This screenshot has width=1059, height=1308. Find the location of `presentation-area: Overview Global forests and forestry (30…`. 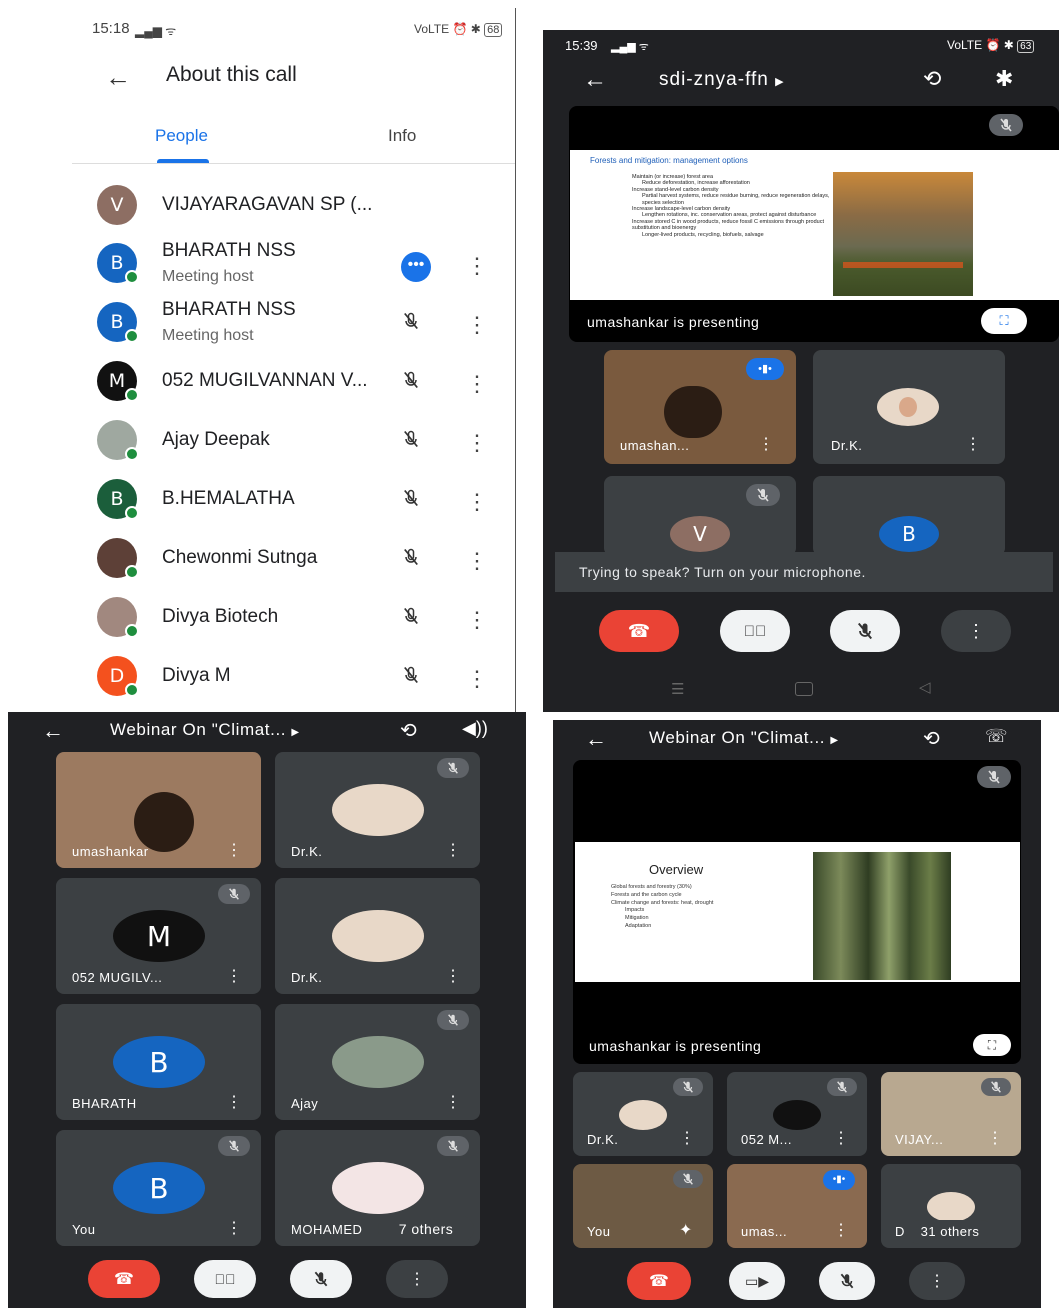

presentation-area: Overview Global forests and forestry (30… is located at coordinates (797, 912).